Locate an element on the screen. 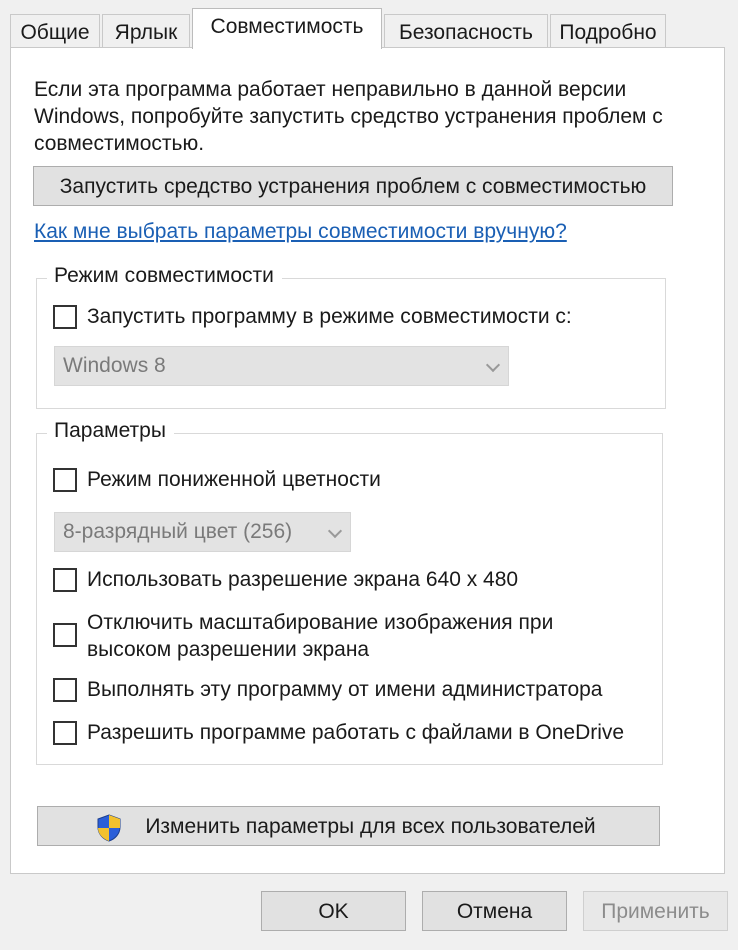 The height and width of the screenshot is (950, 738). cancel-button: Отмена is located at coordinates (494, 911).